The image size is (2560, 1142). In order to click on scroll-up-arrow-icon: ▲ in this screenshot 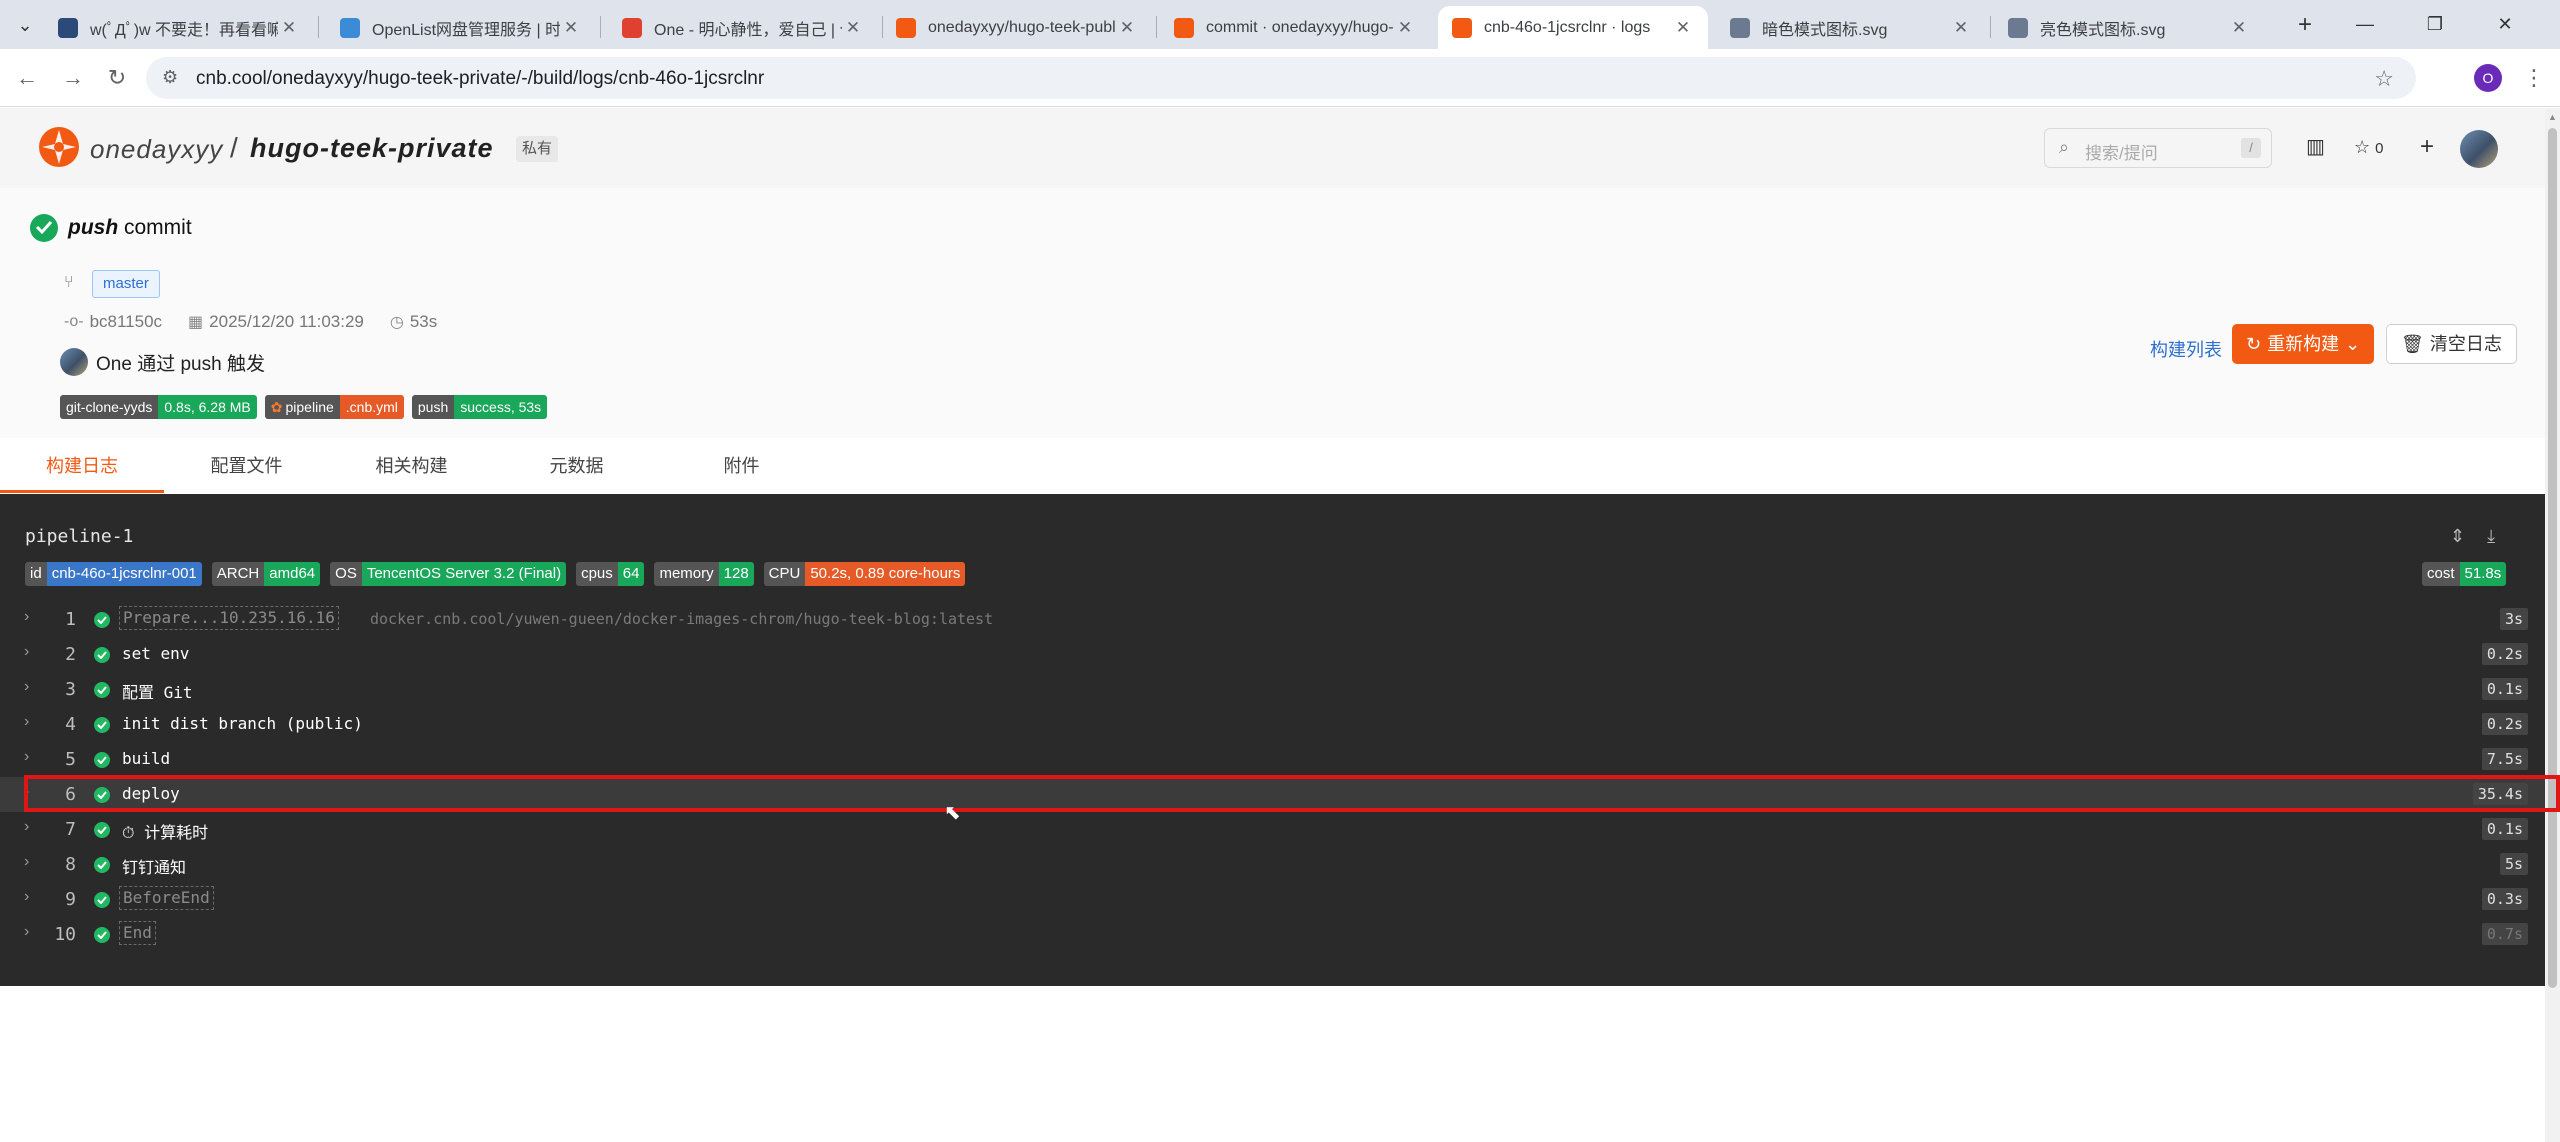, I will do `click(2552, 117)`.